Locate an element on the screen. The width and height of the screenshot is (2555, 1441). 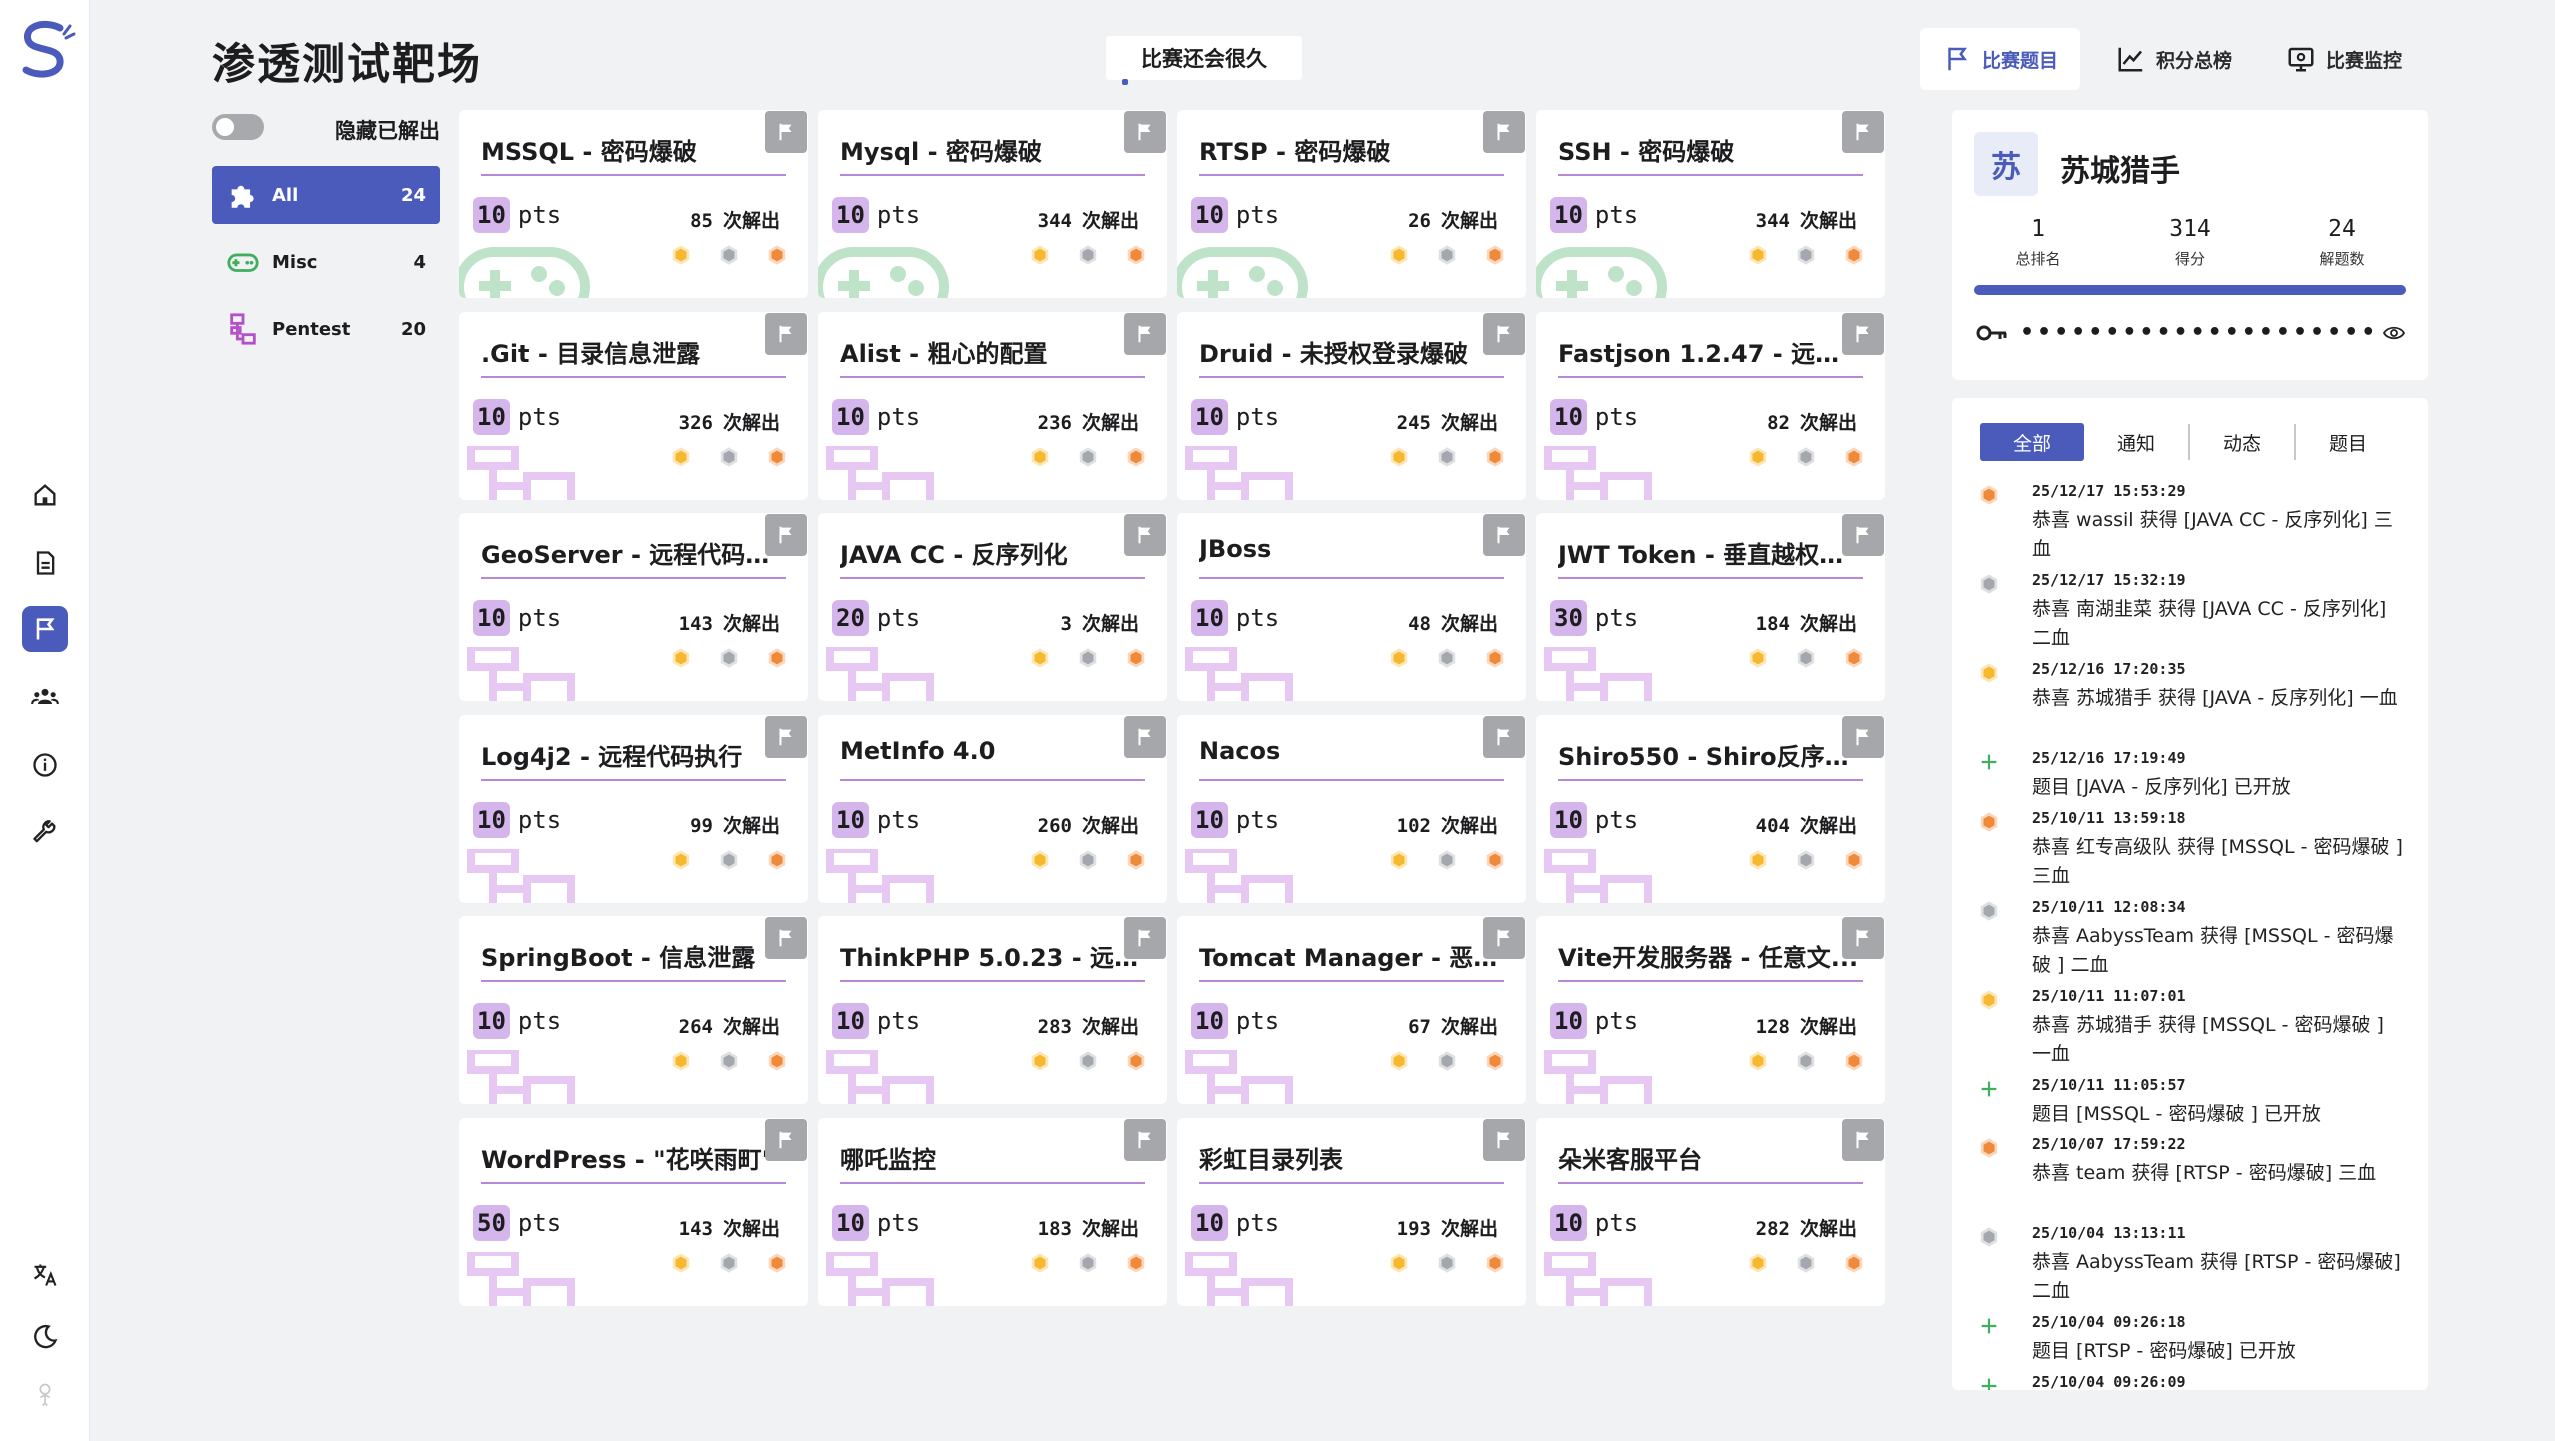
hide-solved-toggle is located at coordinates (238, 127).